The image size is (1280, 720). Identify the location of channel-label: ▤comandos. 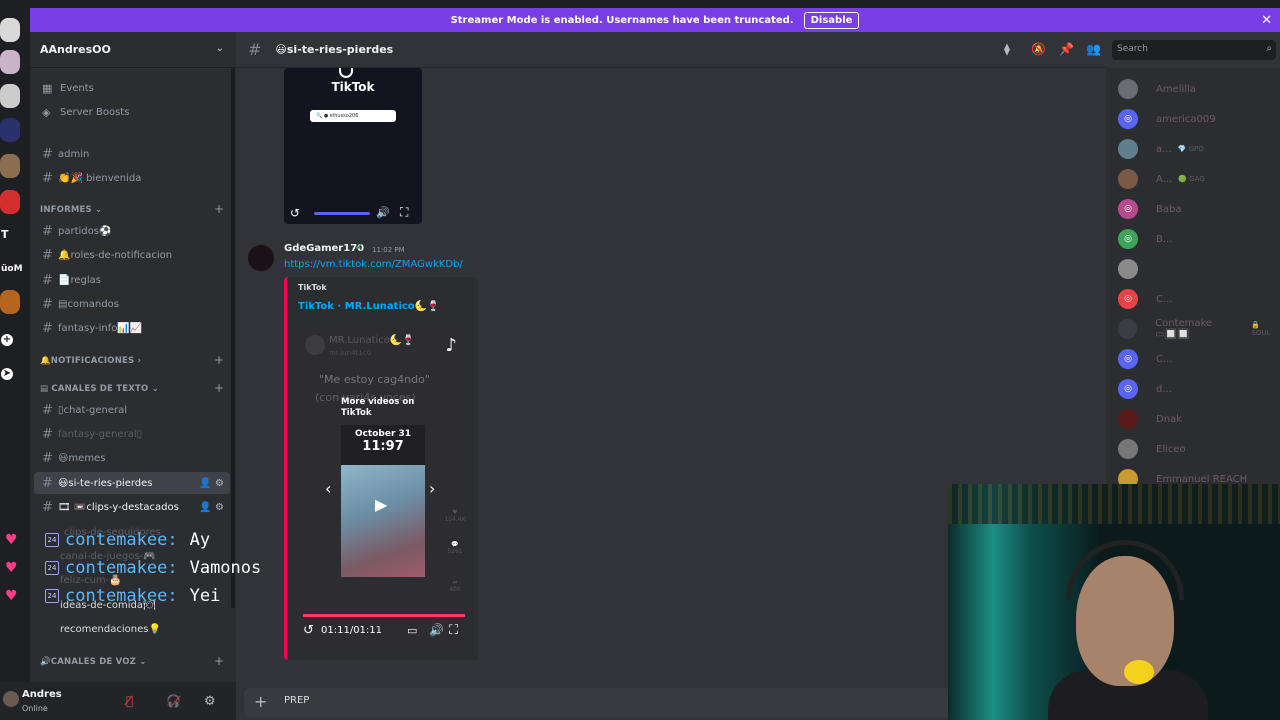
(88, 304).